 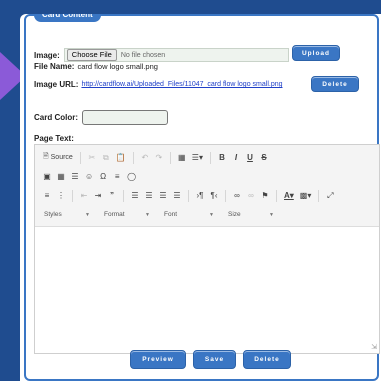 I want to click on ltr-icon: ›¶, so click(x=200, y=196).